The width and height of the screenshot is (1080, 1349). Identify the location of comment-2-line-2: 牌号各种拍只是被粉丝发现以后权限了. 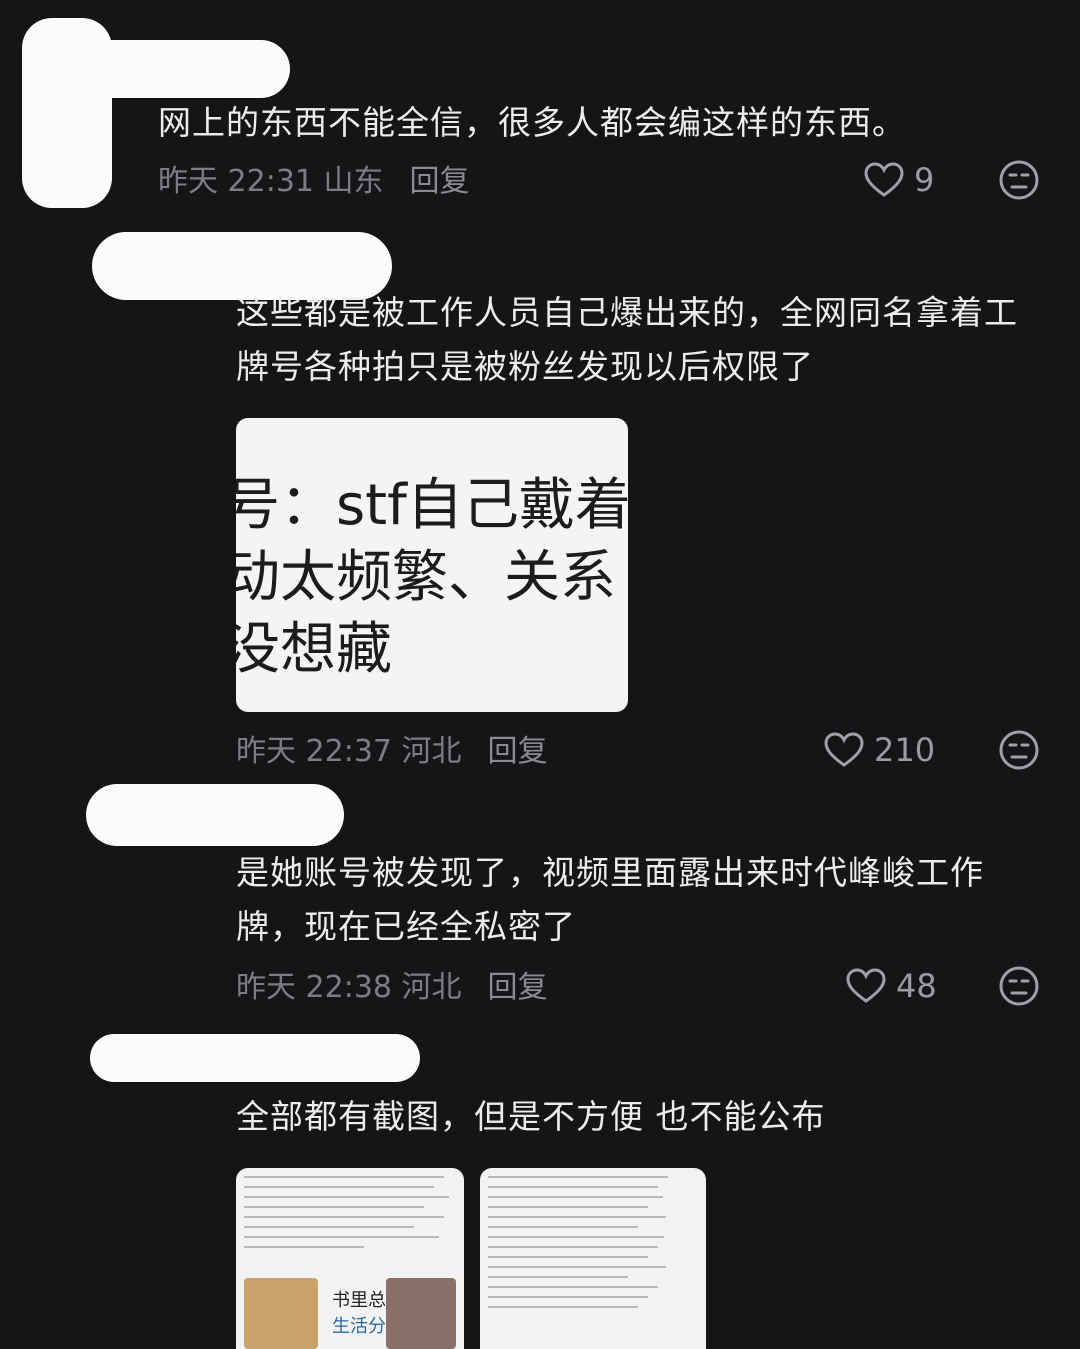
(525, 366).